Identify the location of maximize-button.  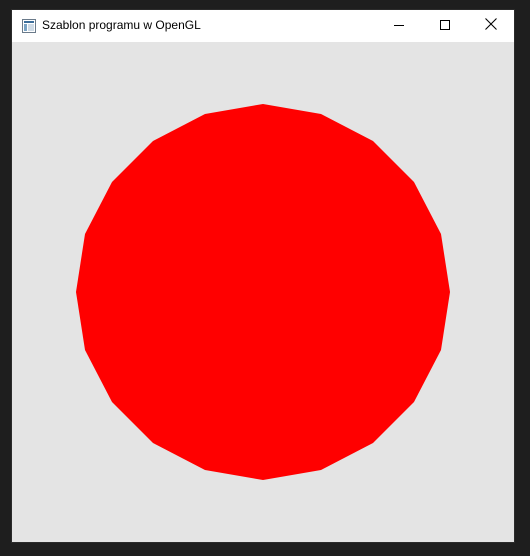
(445, 26).